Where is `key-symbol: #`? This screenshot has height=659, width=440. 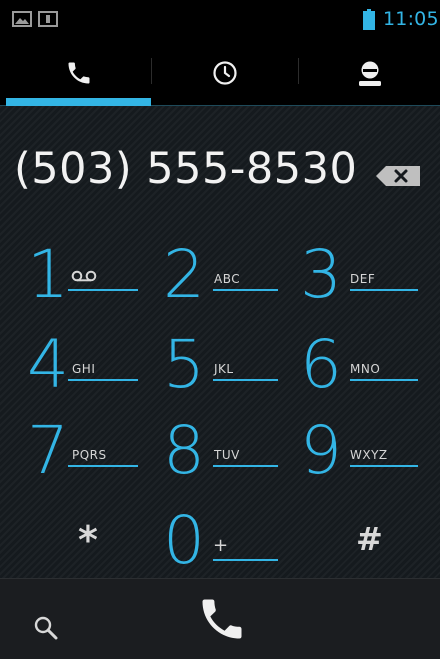
key-symbol: # is located at coordinates (369, 539).